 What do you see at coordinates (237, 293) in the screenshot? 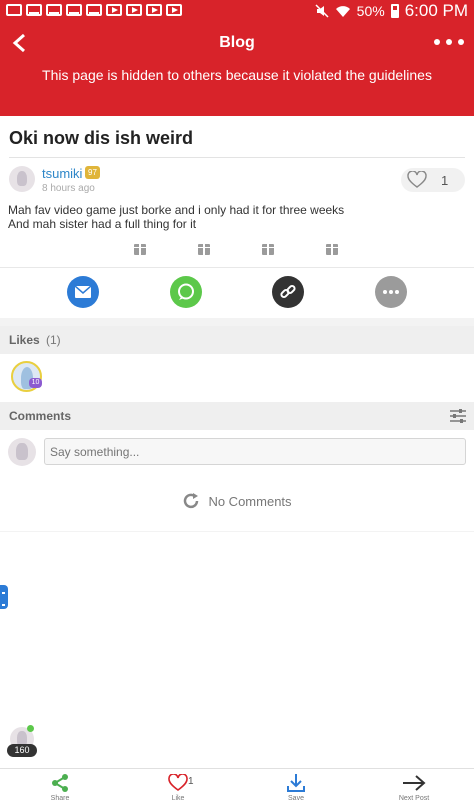
I see `share-row` at bounding box center [237, 293].